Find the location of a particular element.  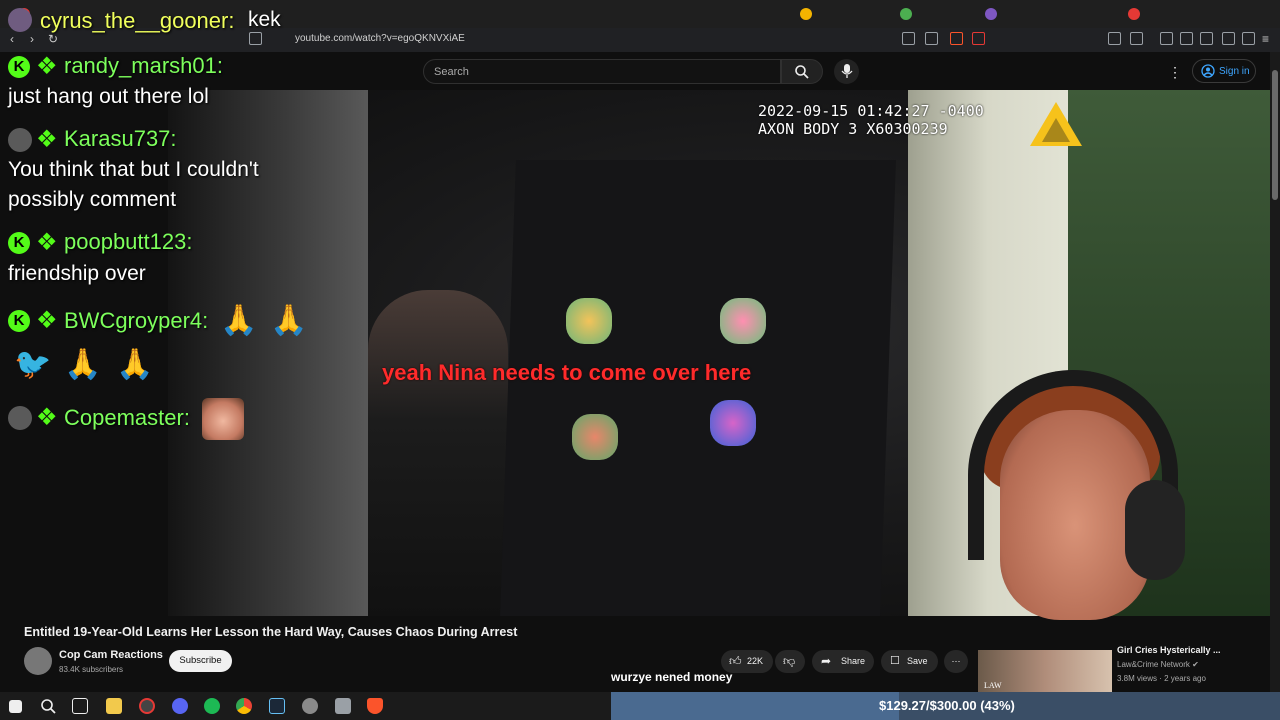

channel-avatar is located at coordinates (38, 661).